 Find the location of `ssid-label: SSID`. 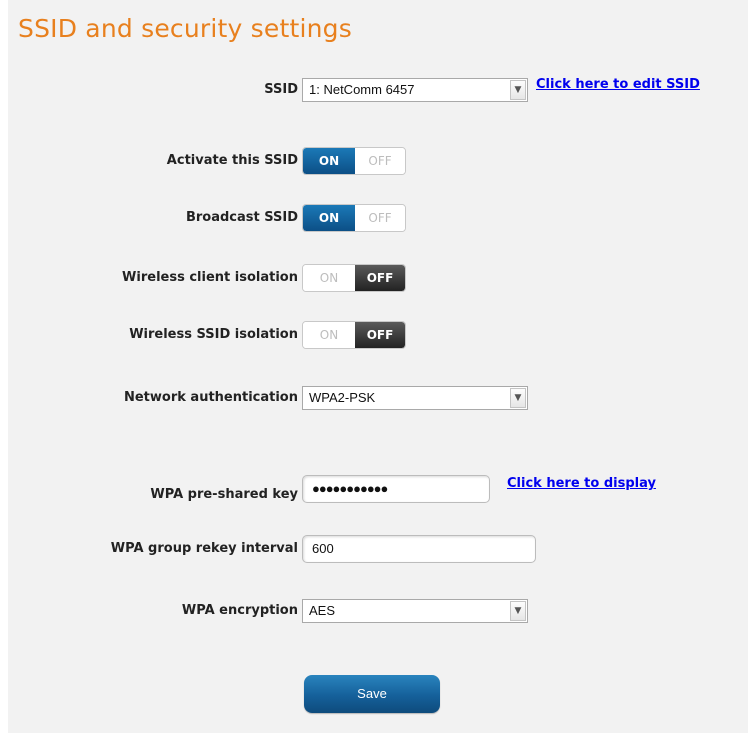

ssid-label: SSID is located at coordinates (281, 89).